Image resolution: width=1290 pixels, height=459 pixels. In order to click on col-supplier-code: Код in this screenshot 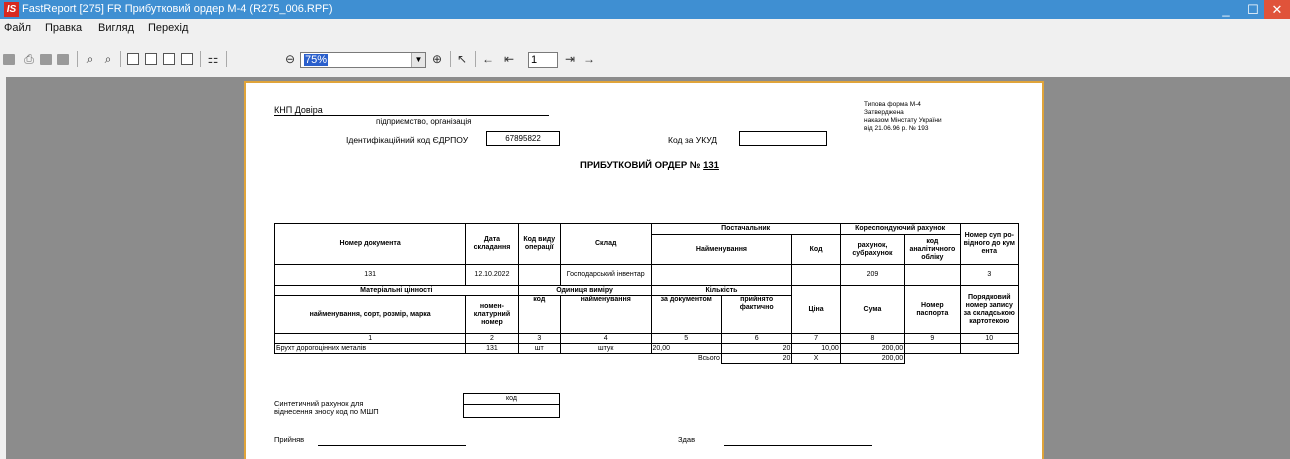, I will do `click(816, 249)`.